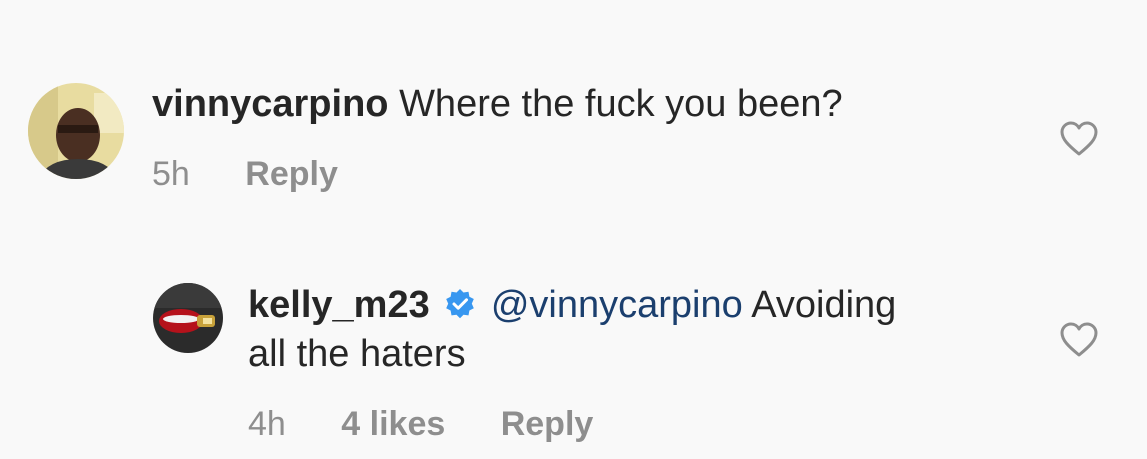 This screenshot has width=1147, height=459. I want to click on comment-meta: 4h 4 likes Reply, so click(420, 424).